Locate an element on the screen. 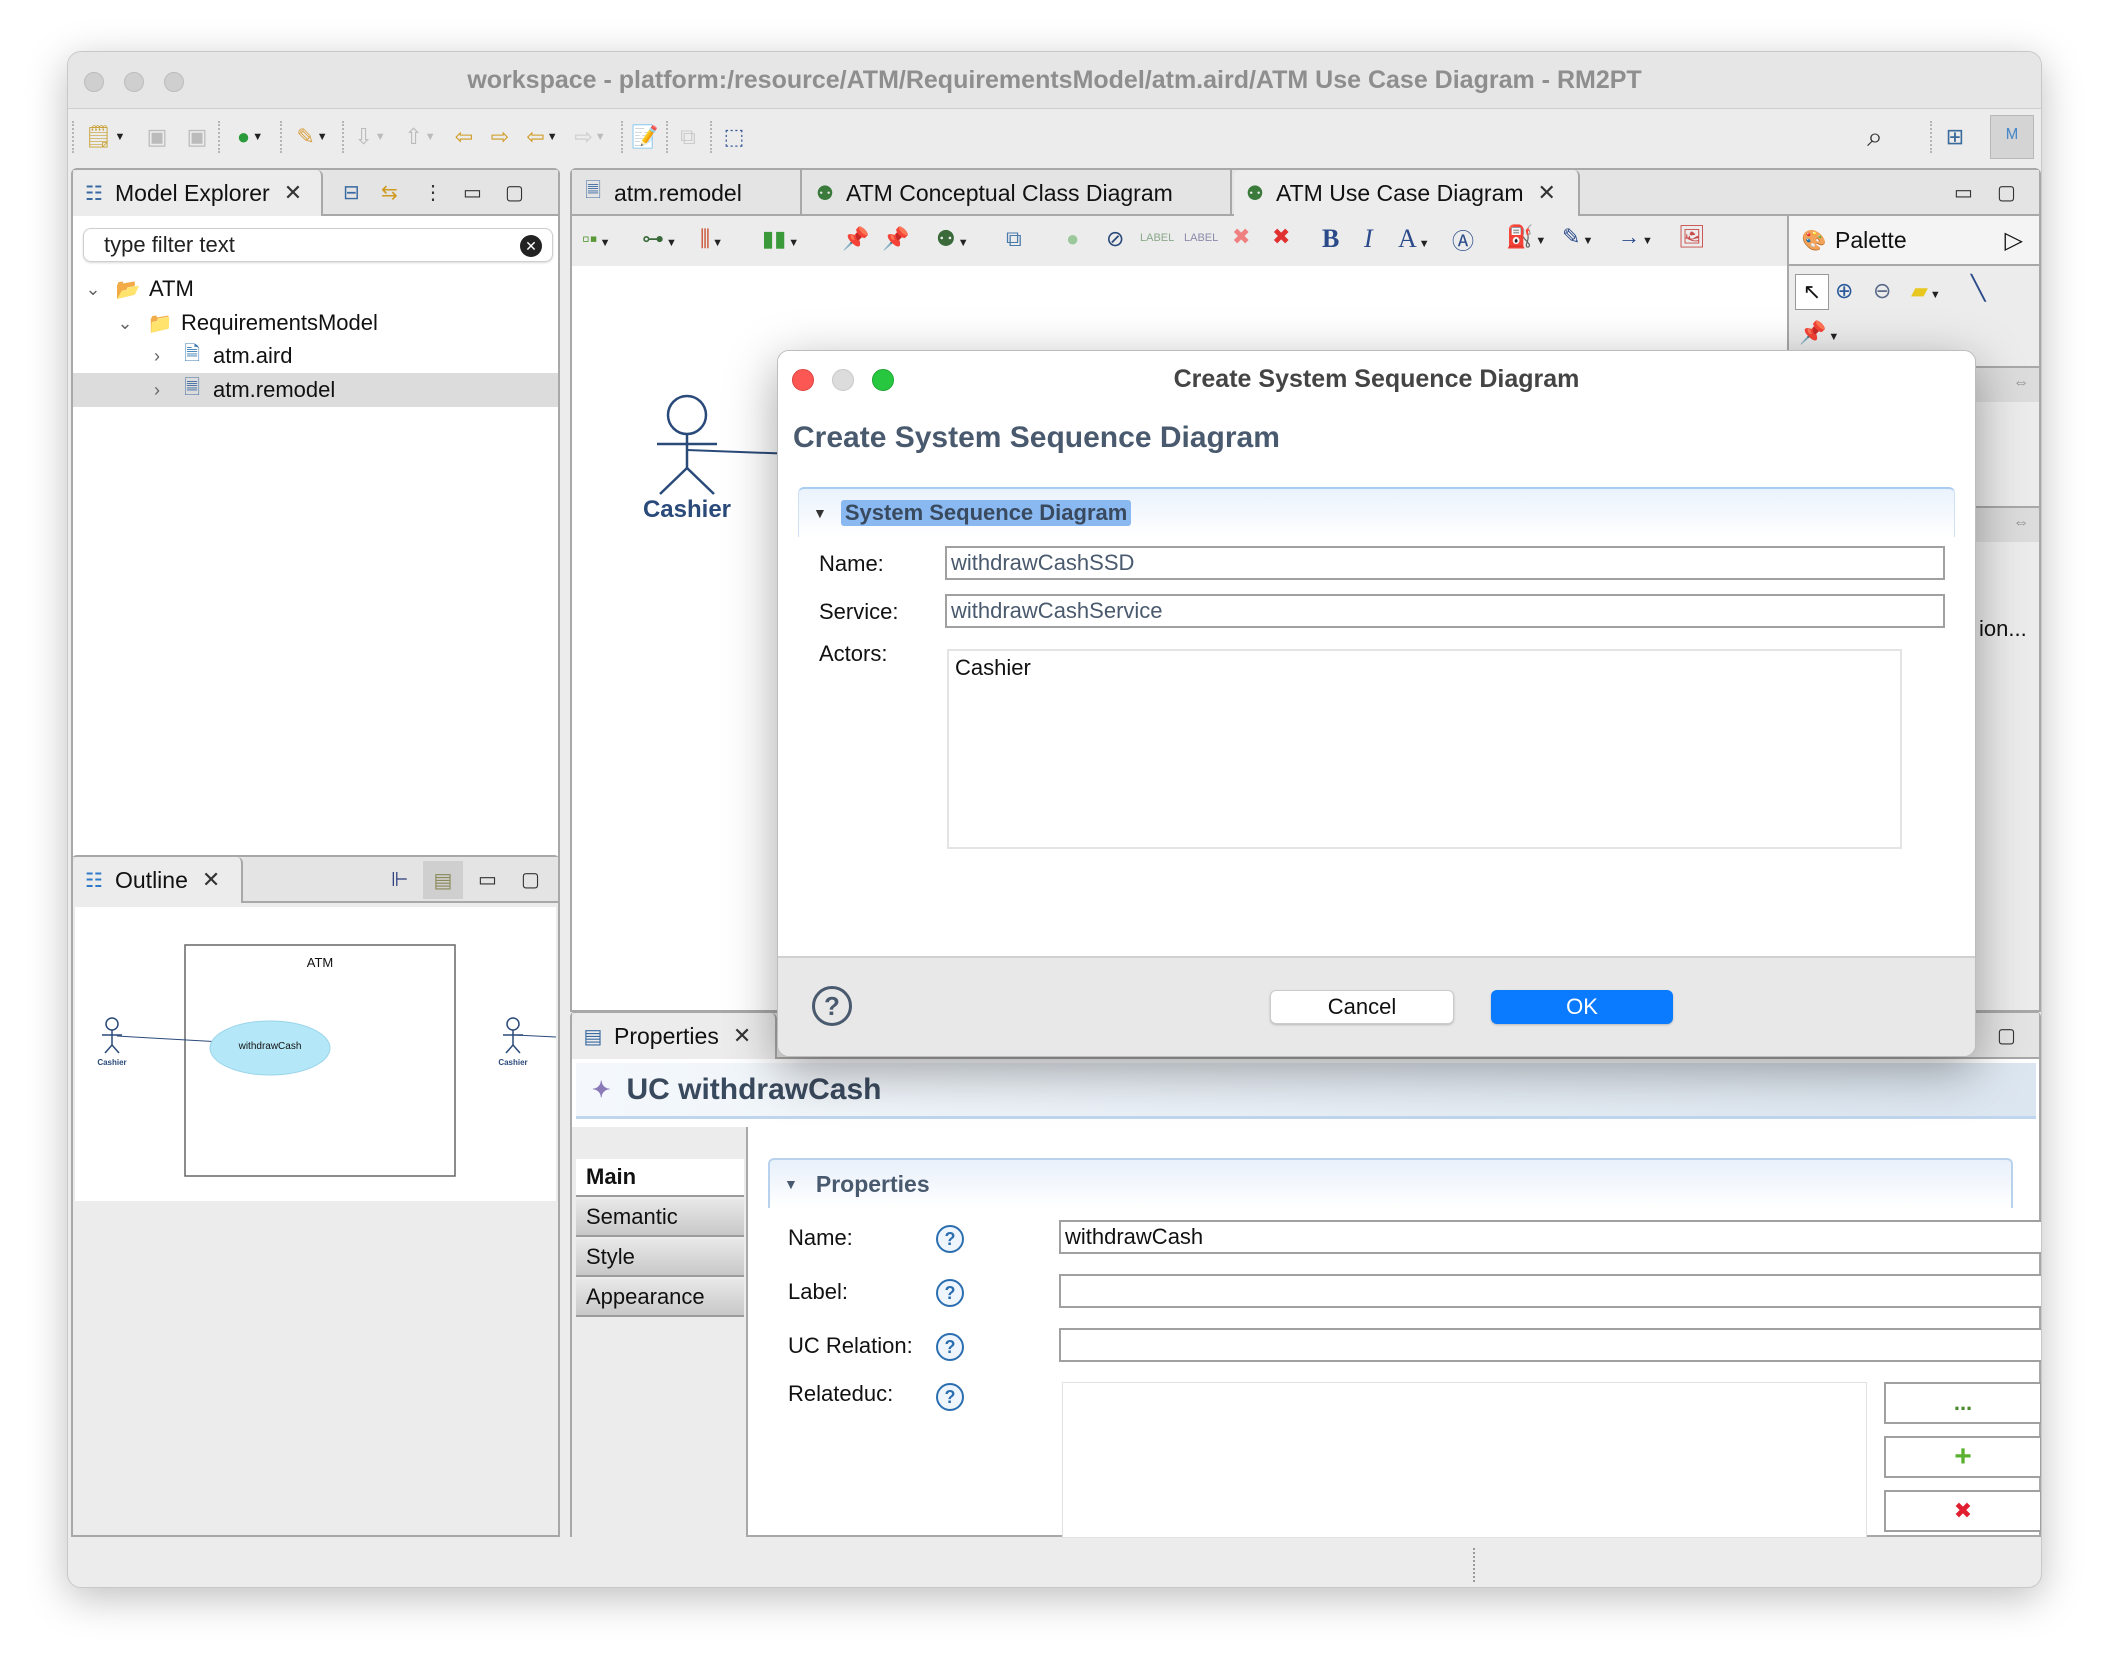 The width and height of the screenshot is (2110, 1672). line-style-icon: → ▼ is located at coordinates (1635, 237).